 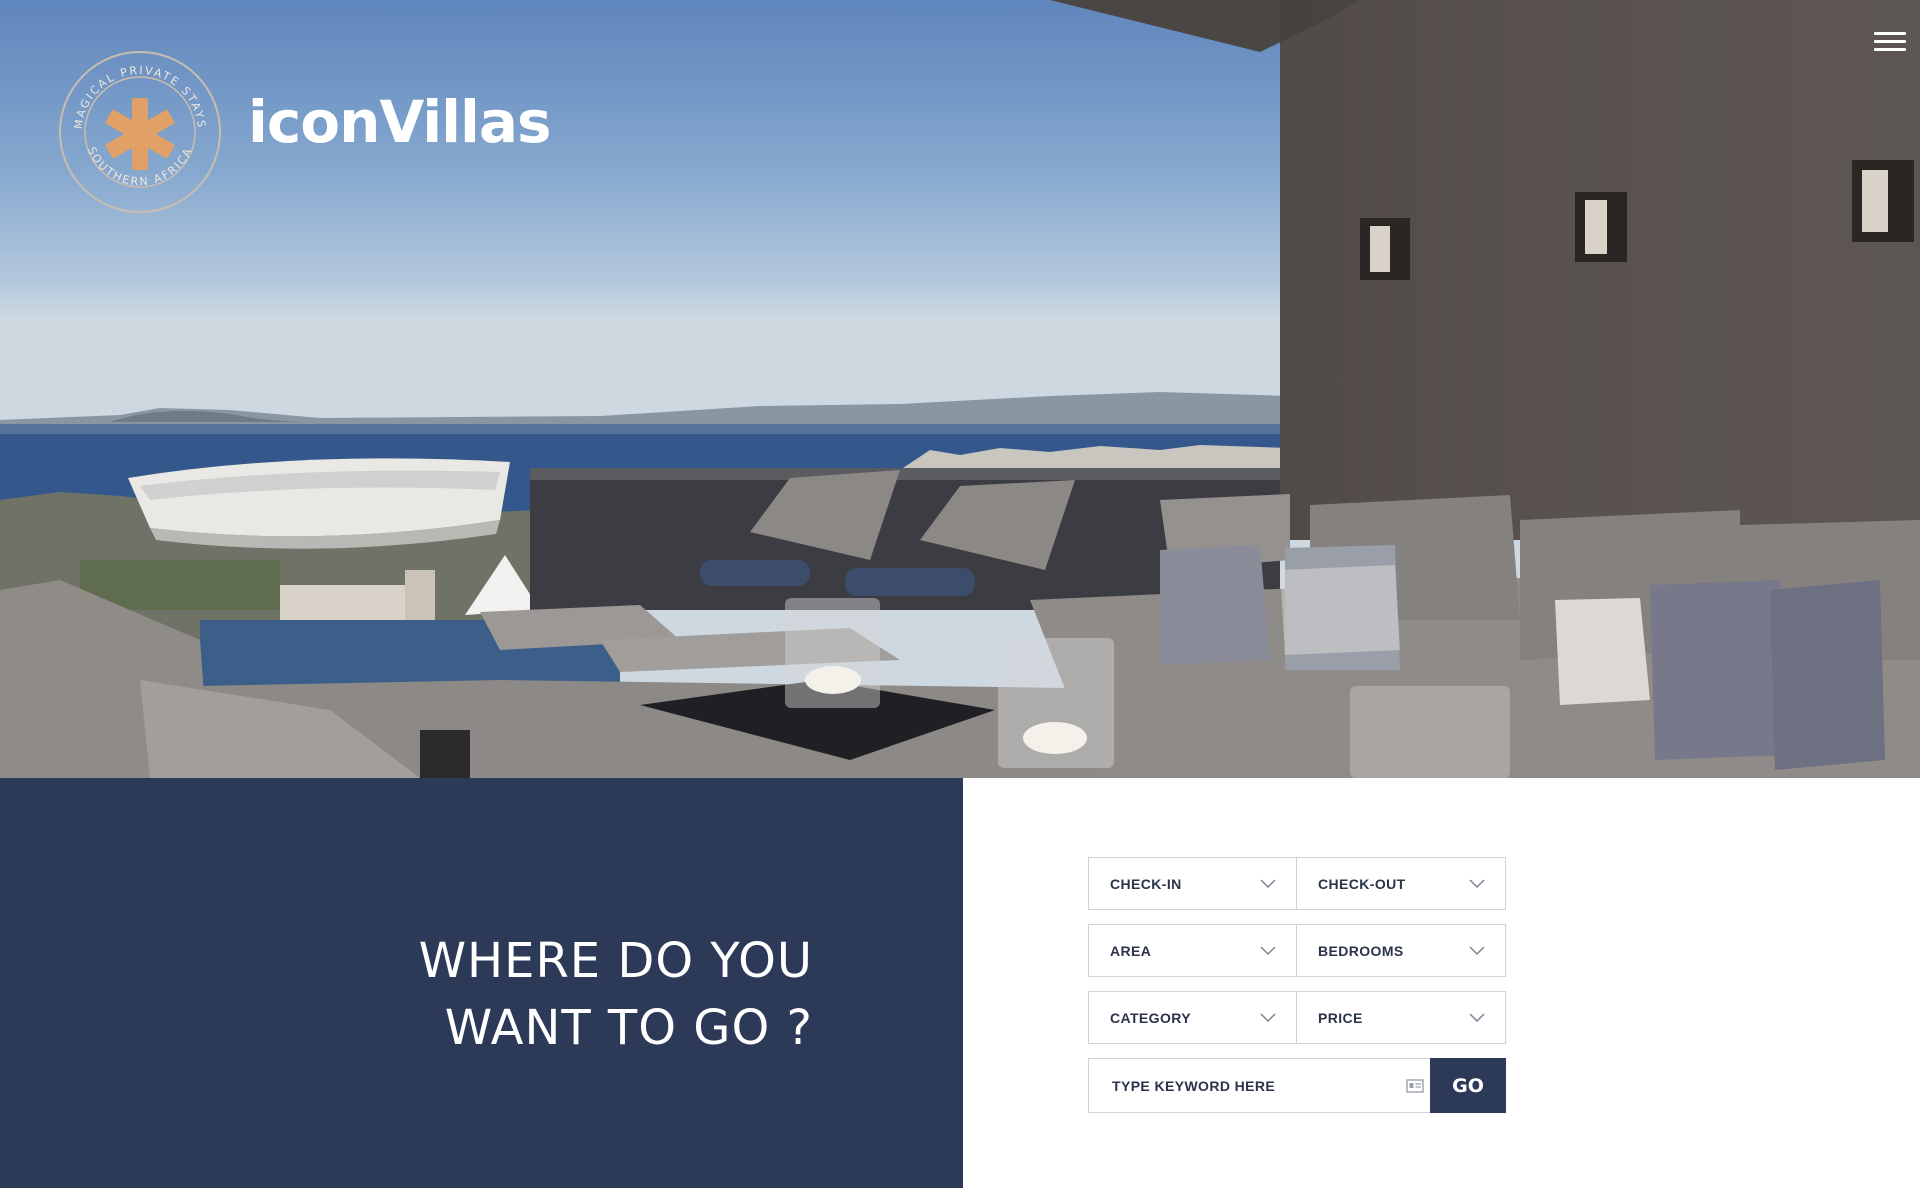 I want to click on checkout-select: CHECK-OUT, so click(x=1401, y=883).